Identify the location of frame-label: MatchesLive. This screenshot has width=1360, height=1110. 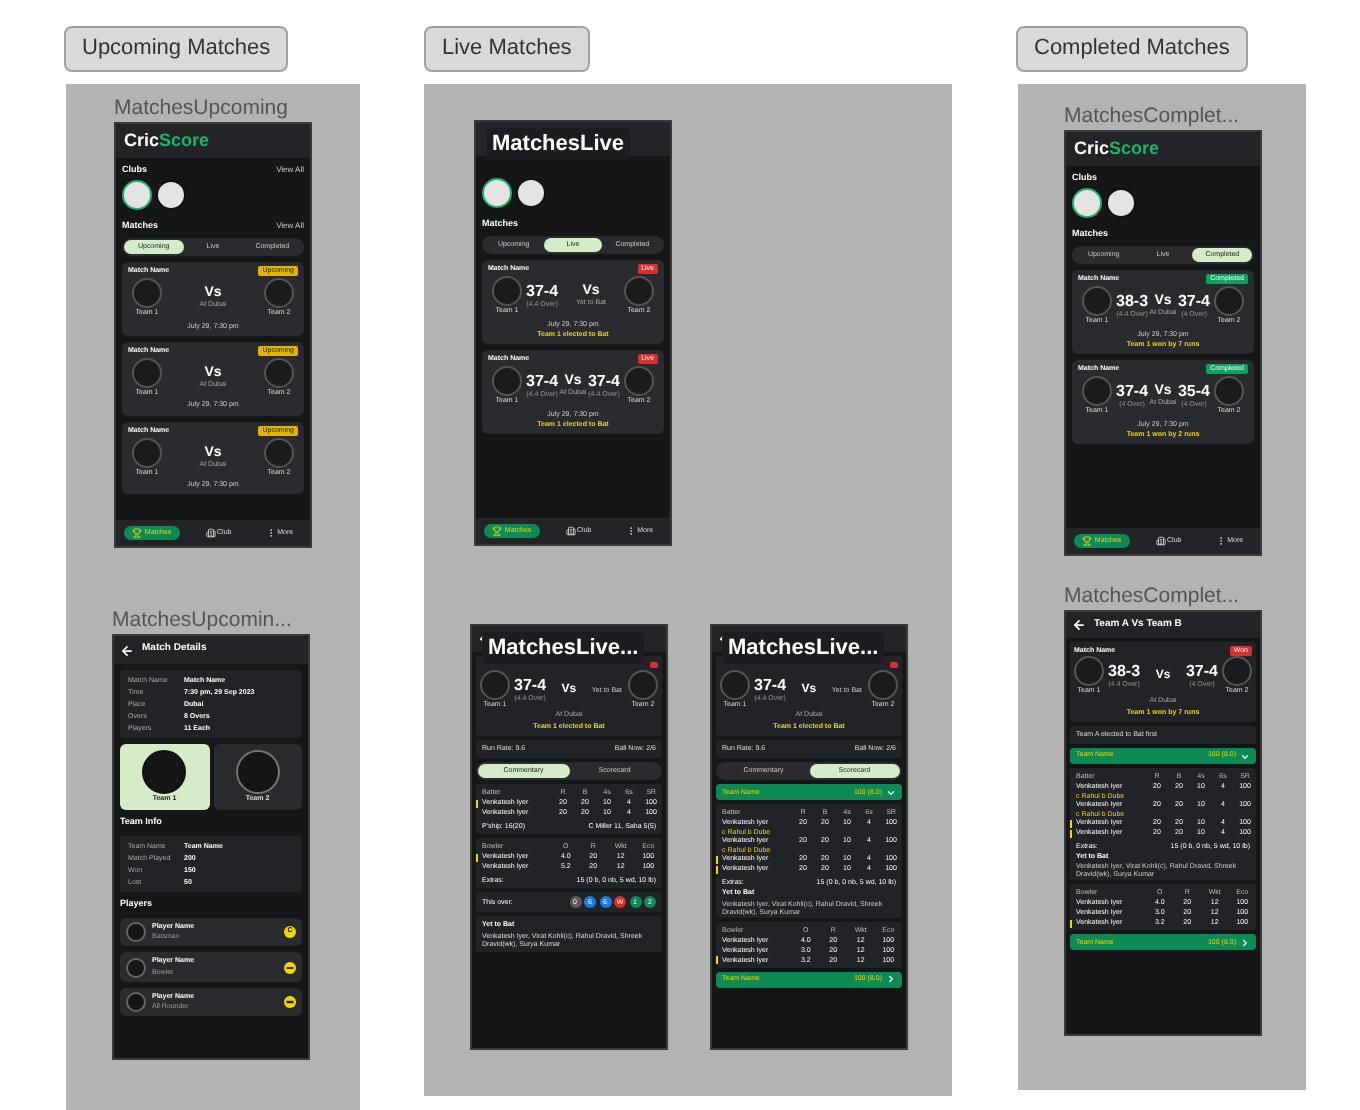
(558, 144).